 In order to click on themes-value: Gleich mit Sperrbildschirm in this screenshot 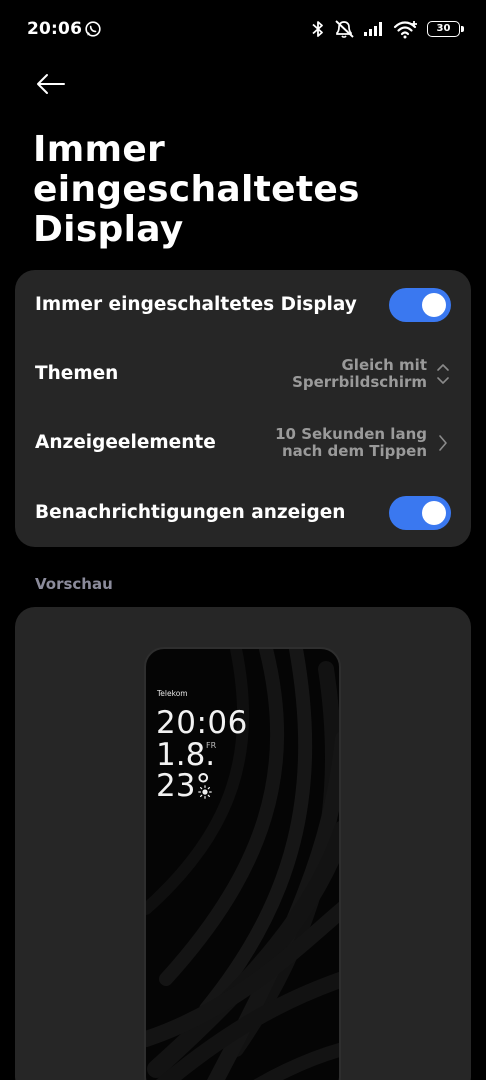, I will do `click(359, 373)`.